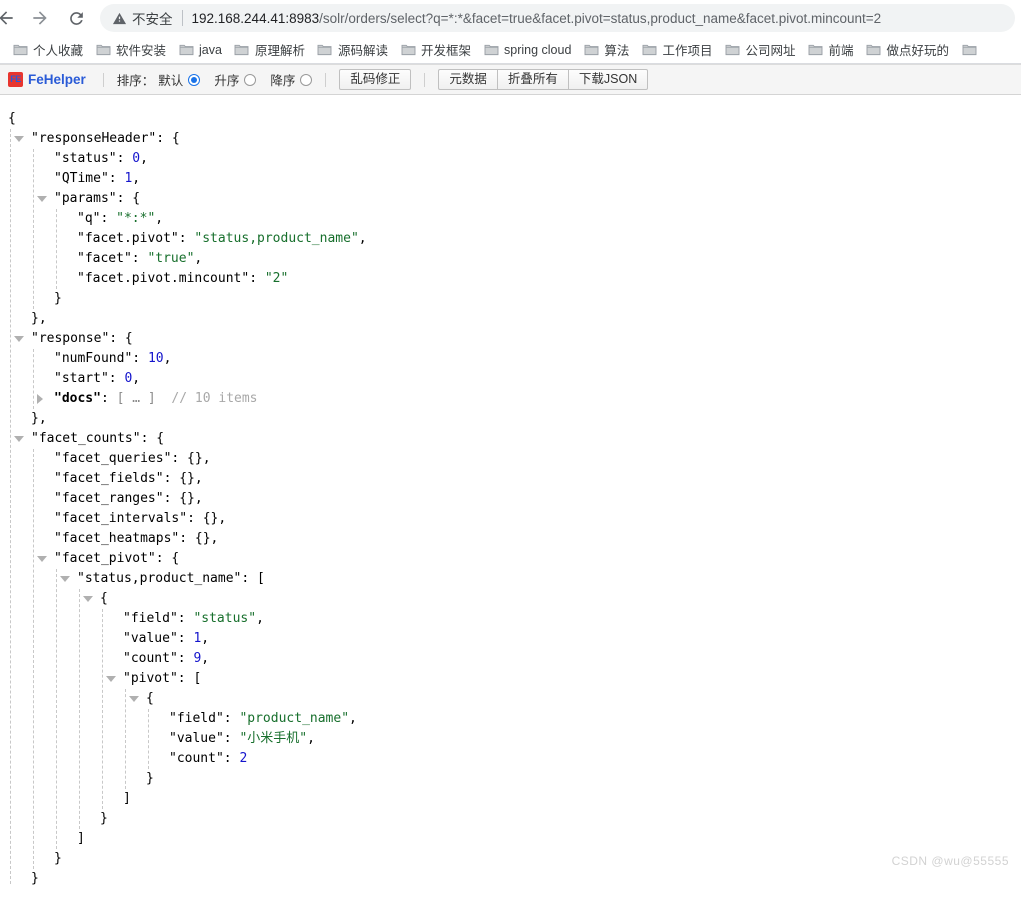 Image resolution: width=1021 pixels, height=907 pixels. I want to click on action-button-0: 元数据, so click(467, 79).